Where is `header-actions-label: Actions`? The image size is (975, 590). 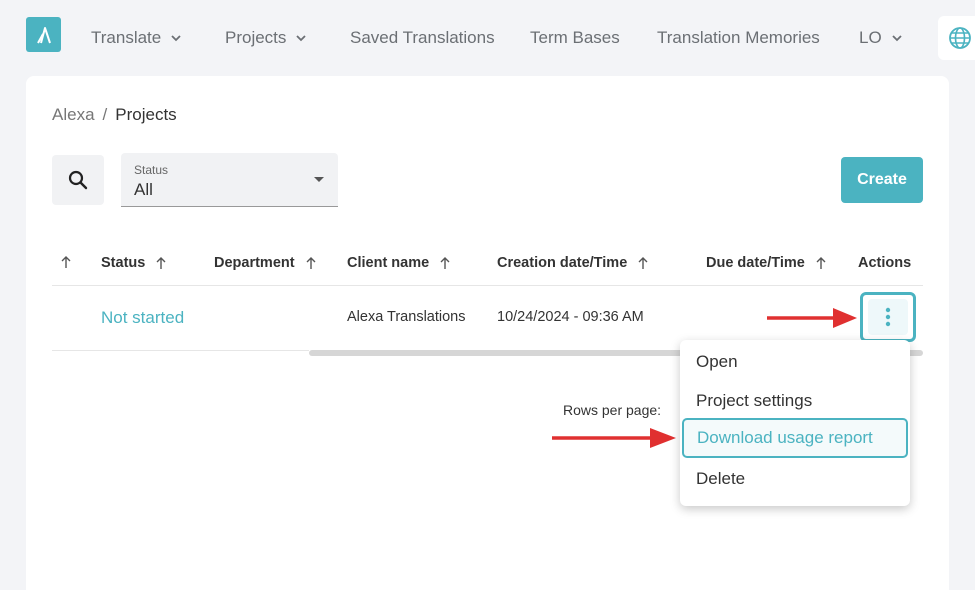
header-actions-label: Actions is located at coordinates (885, 263).